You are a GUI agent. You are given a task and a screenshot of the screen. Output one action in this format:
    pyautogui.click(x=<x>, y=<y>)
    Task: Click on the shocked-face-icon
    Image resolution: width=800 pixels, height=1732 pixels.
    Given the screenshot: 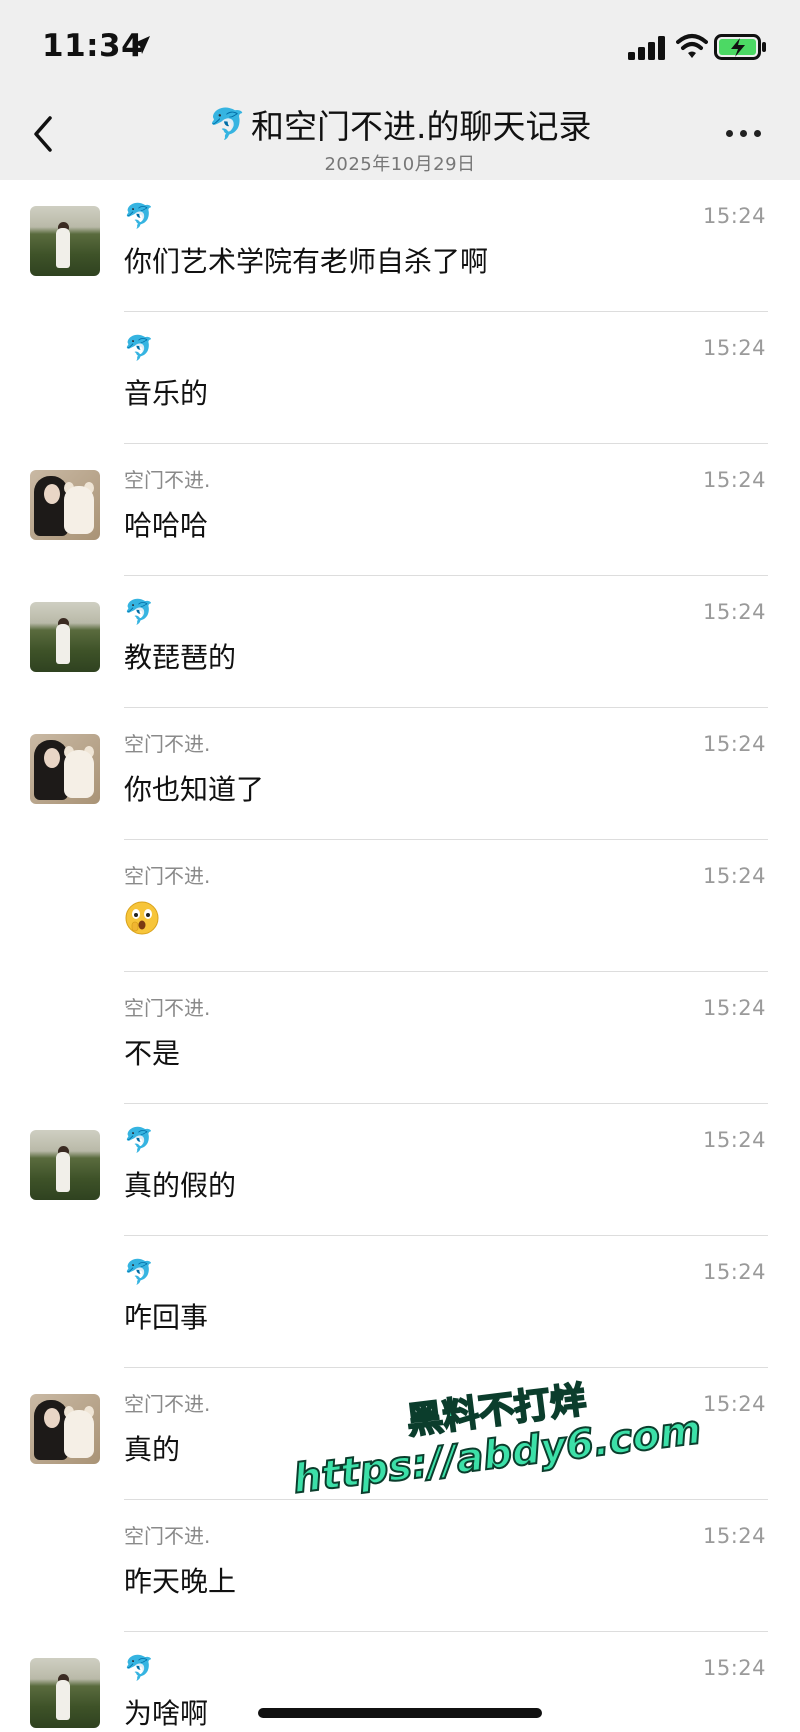 What is the action you would take?
    pyautogui.click(x=142, y=918)
    